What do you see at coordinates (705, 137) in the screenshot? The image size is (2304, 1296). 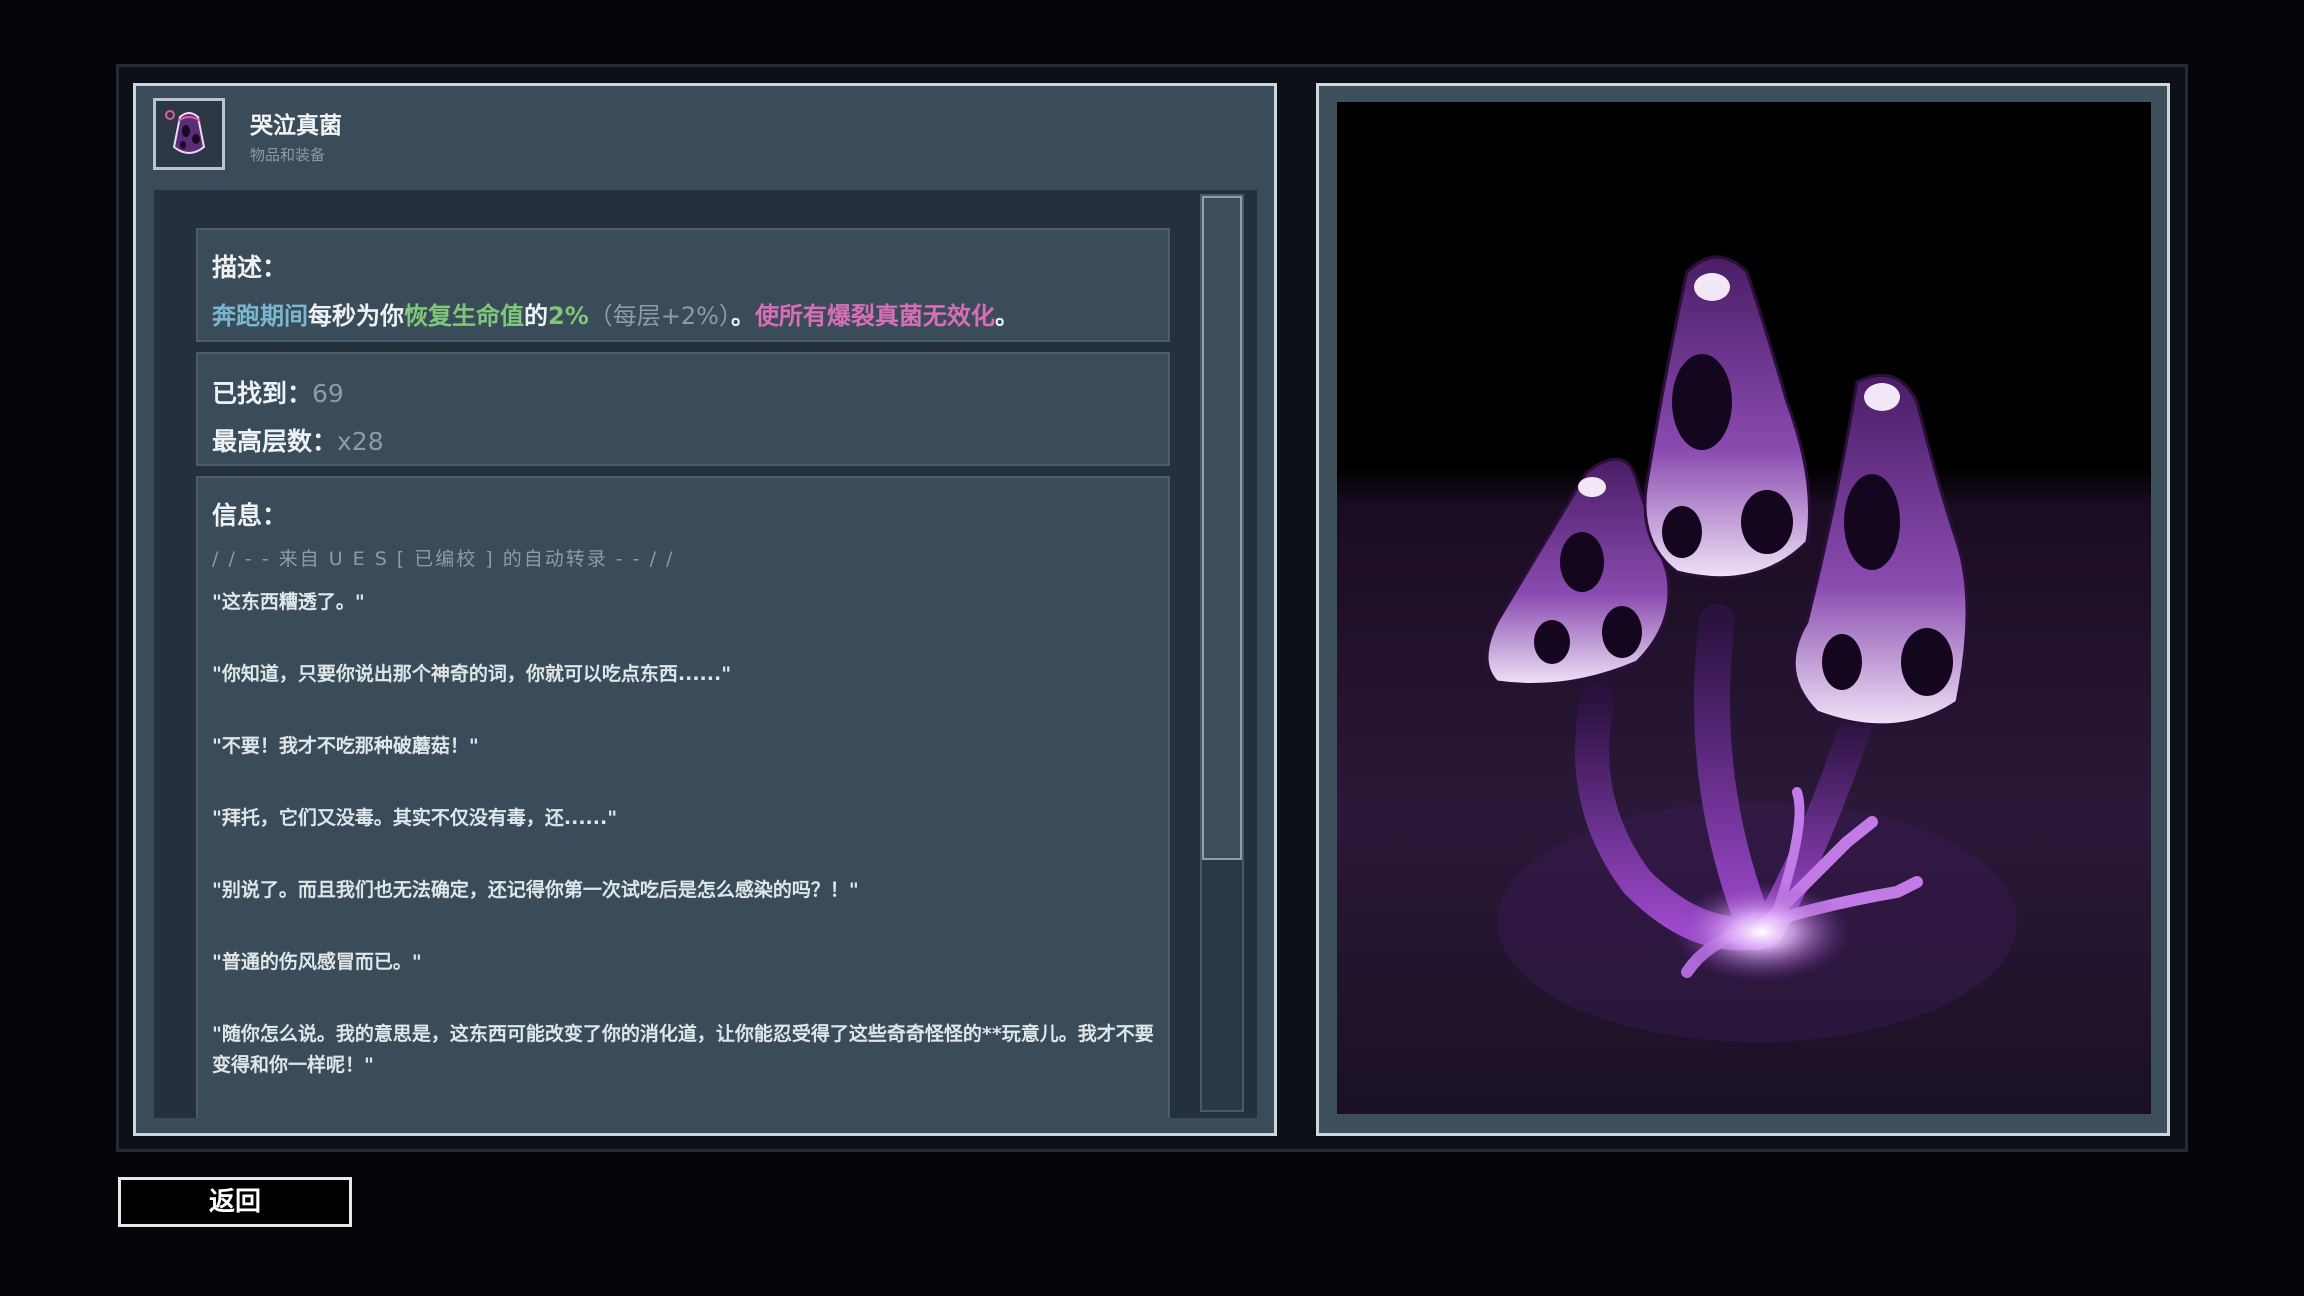 I see `item-header: 哭泣真菌 物品和装备` at bounding box center [705, 137].